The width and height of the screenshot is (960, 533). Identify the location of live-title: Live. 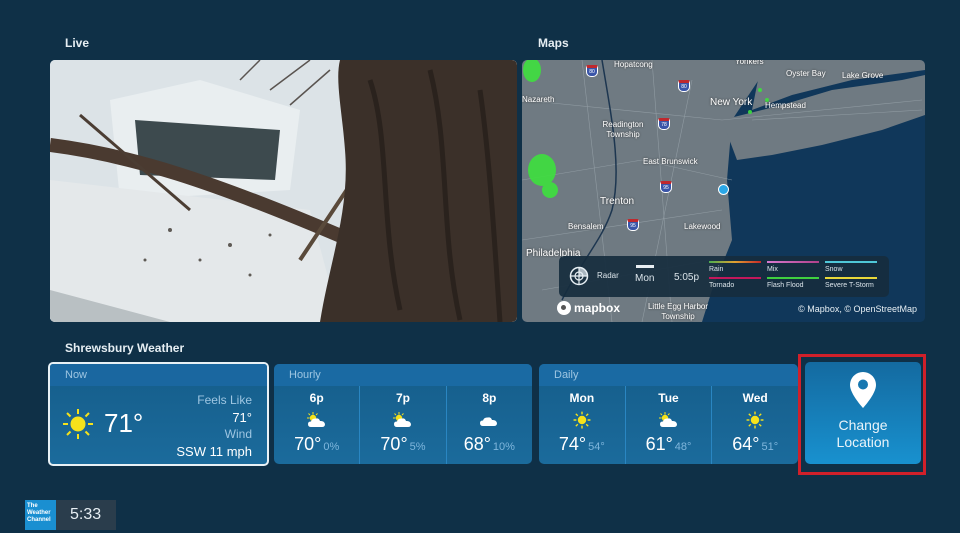
(77, 43).